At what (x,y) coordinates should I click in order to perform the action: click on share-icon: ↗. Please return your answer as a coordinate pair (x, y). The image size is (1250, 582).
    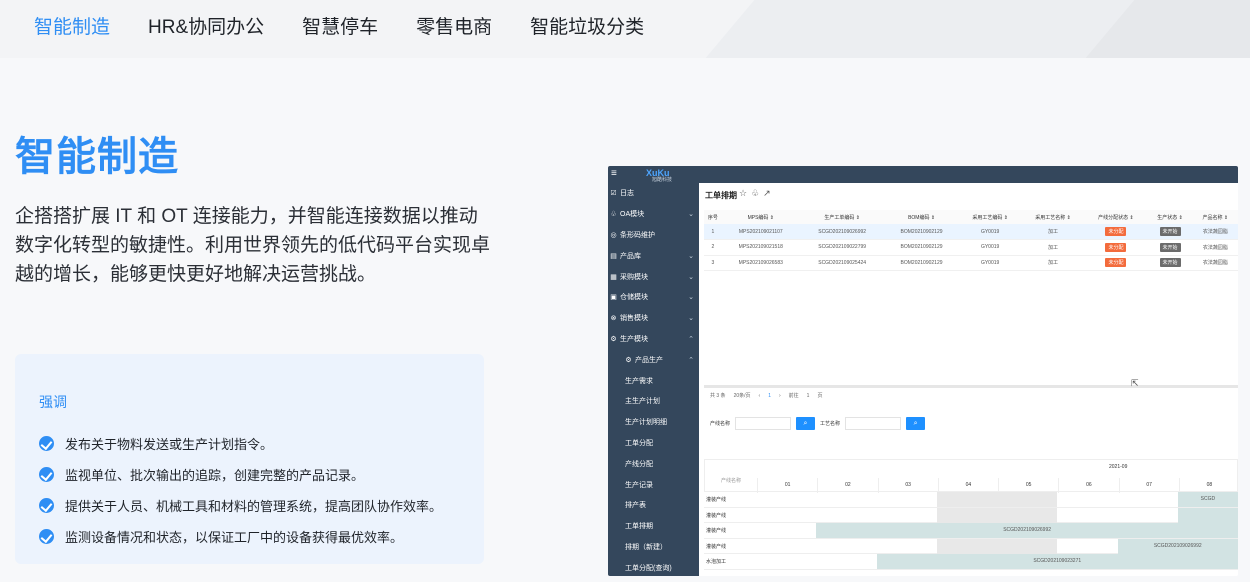
    Looking at the image, I should click on (769, 193).